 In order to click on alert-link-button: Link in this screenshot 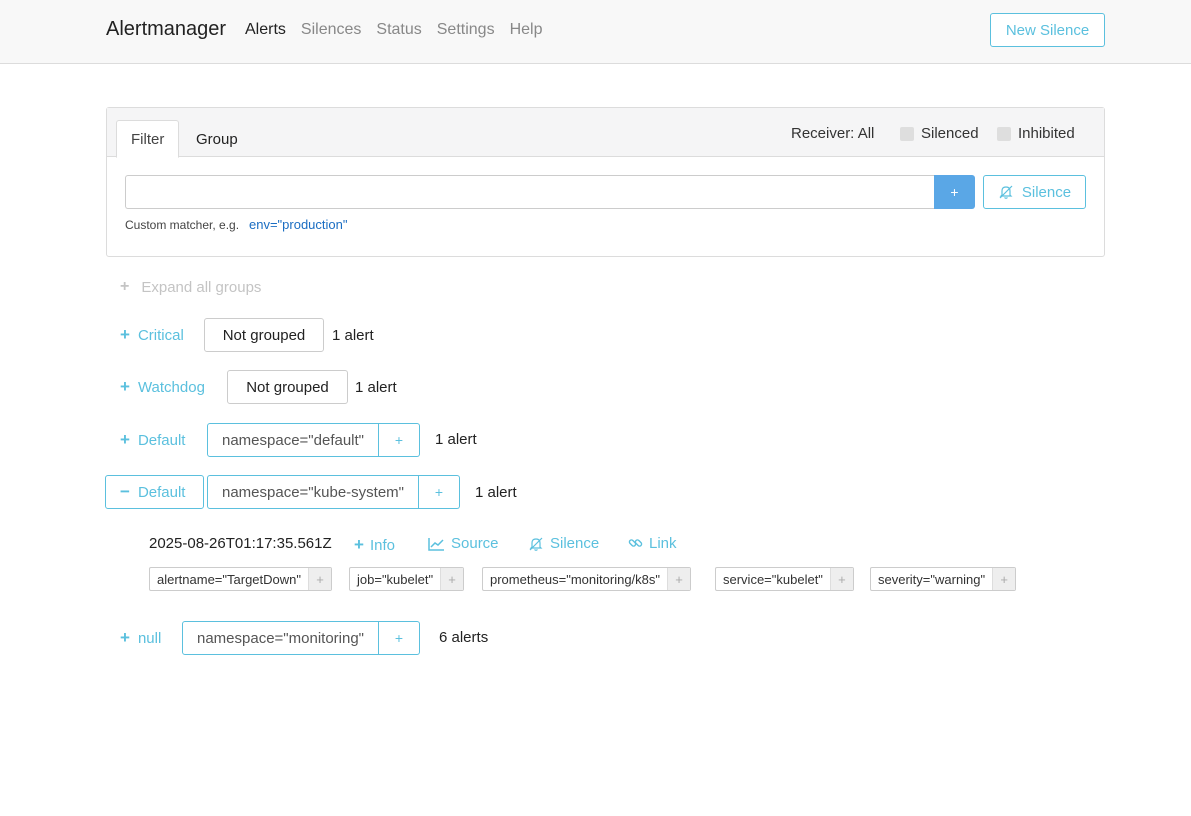, I will do `click(652, 543)`.